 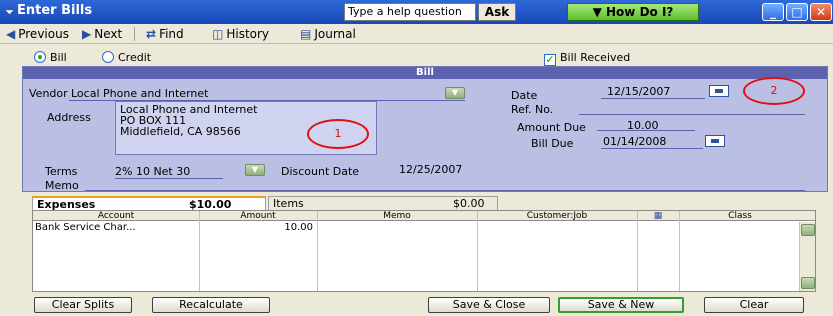 I want to click on grid-header: Account Amount Memo Customer:Job ▦ Class, so click(x=424, y=216).